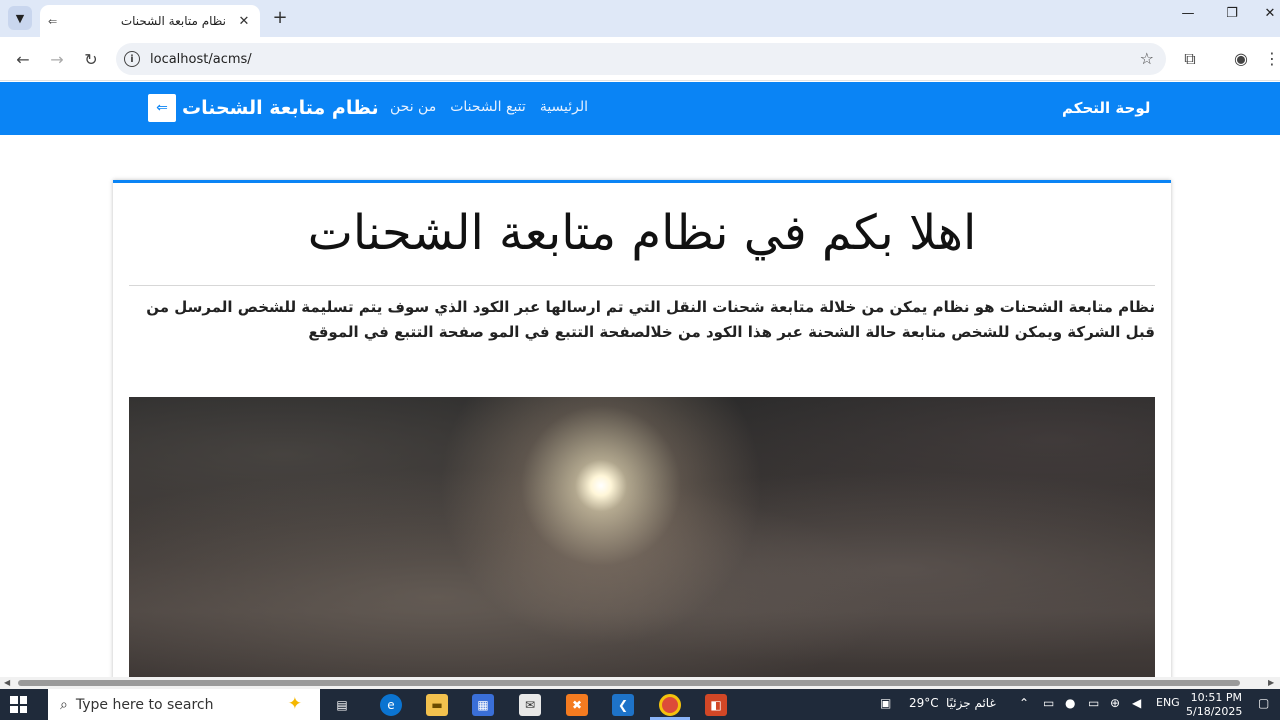 This screenshot has height=720, width=1280. What do you see at coordinates (1232, 13) in the screenshot?
I see `restore-icon: ❐` at bounding box center [1232, 13].